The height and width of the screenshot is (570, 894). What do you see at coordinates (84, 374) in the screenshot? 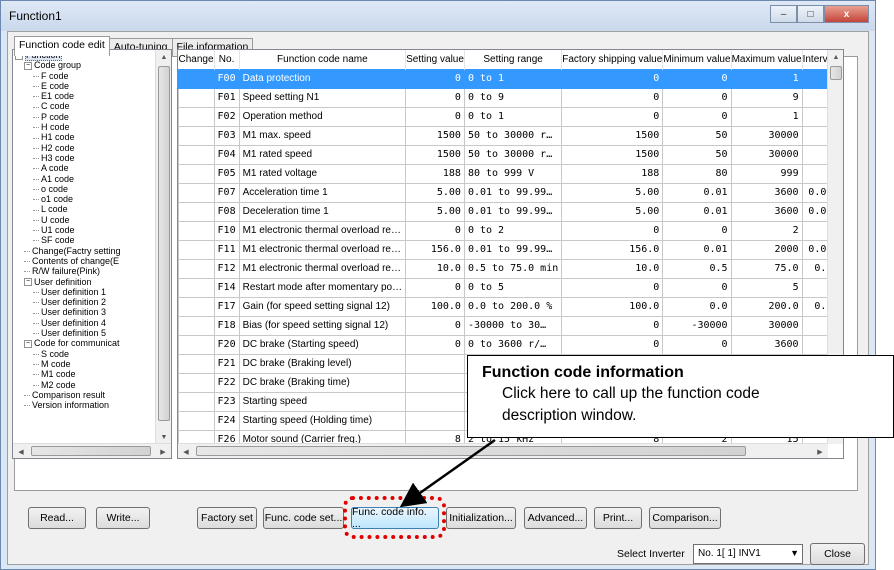
I see `tree-node: M1 code` at bounding box center [84, 374].